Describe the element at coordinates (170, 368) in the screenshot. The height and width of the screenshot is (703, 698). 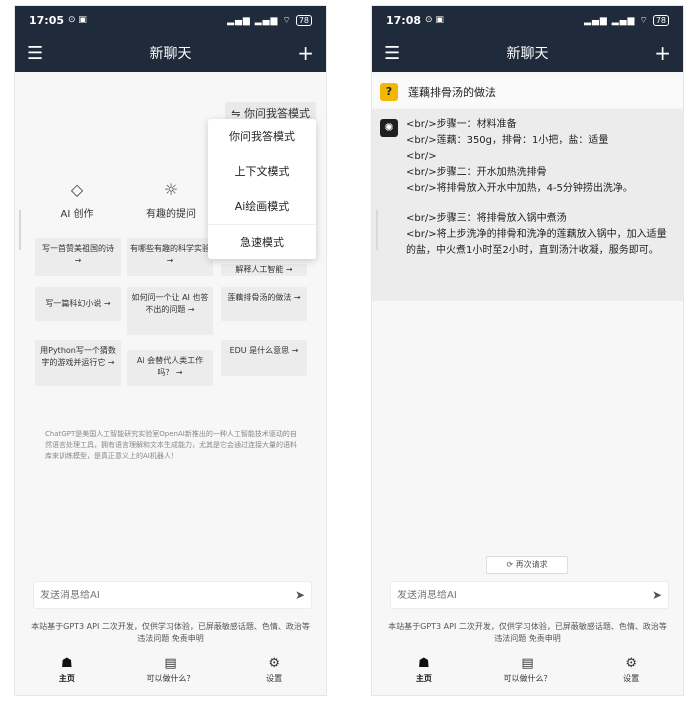
I see `prompt-card: Ai 会替代人类工作吗？ →` at that location.